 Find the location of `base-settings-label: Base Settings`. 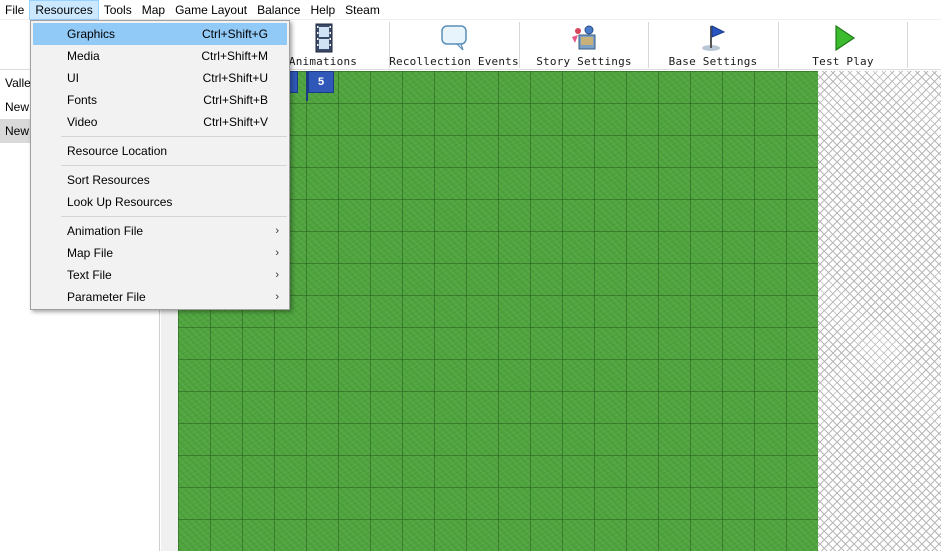

base-settings-label: Base Settings is located at coordinates (713, 61).